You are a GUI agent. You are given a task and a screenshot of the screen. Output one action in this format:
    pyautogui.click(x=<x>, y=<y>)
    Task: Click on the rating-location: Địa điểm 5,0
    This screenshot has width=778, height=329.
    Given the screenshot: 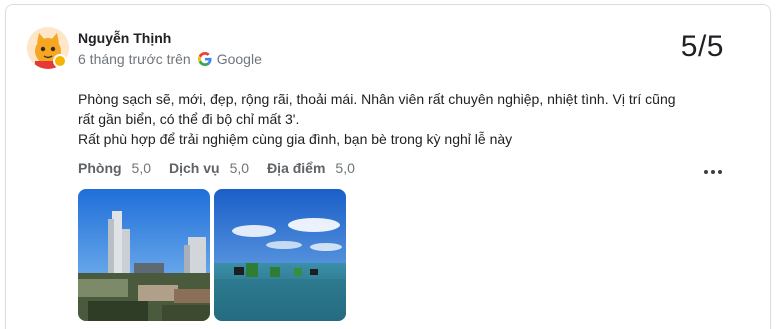 What is the action you would take?
    pyautogui.click(x=311, y=168)
    